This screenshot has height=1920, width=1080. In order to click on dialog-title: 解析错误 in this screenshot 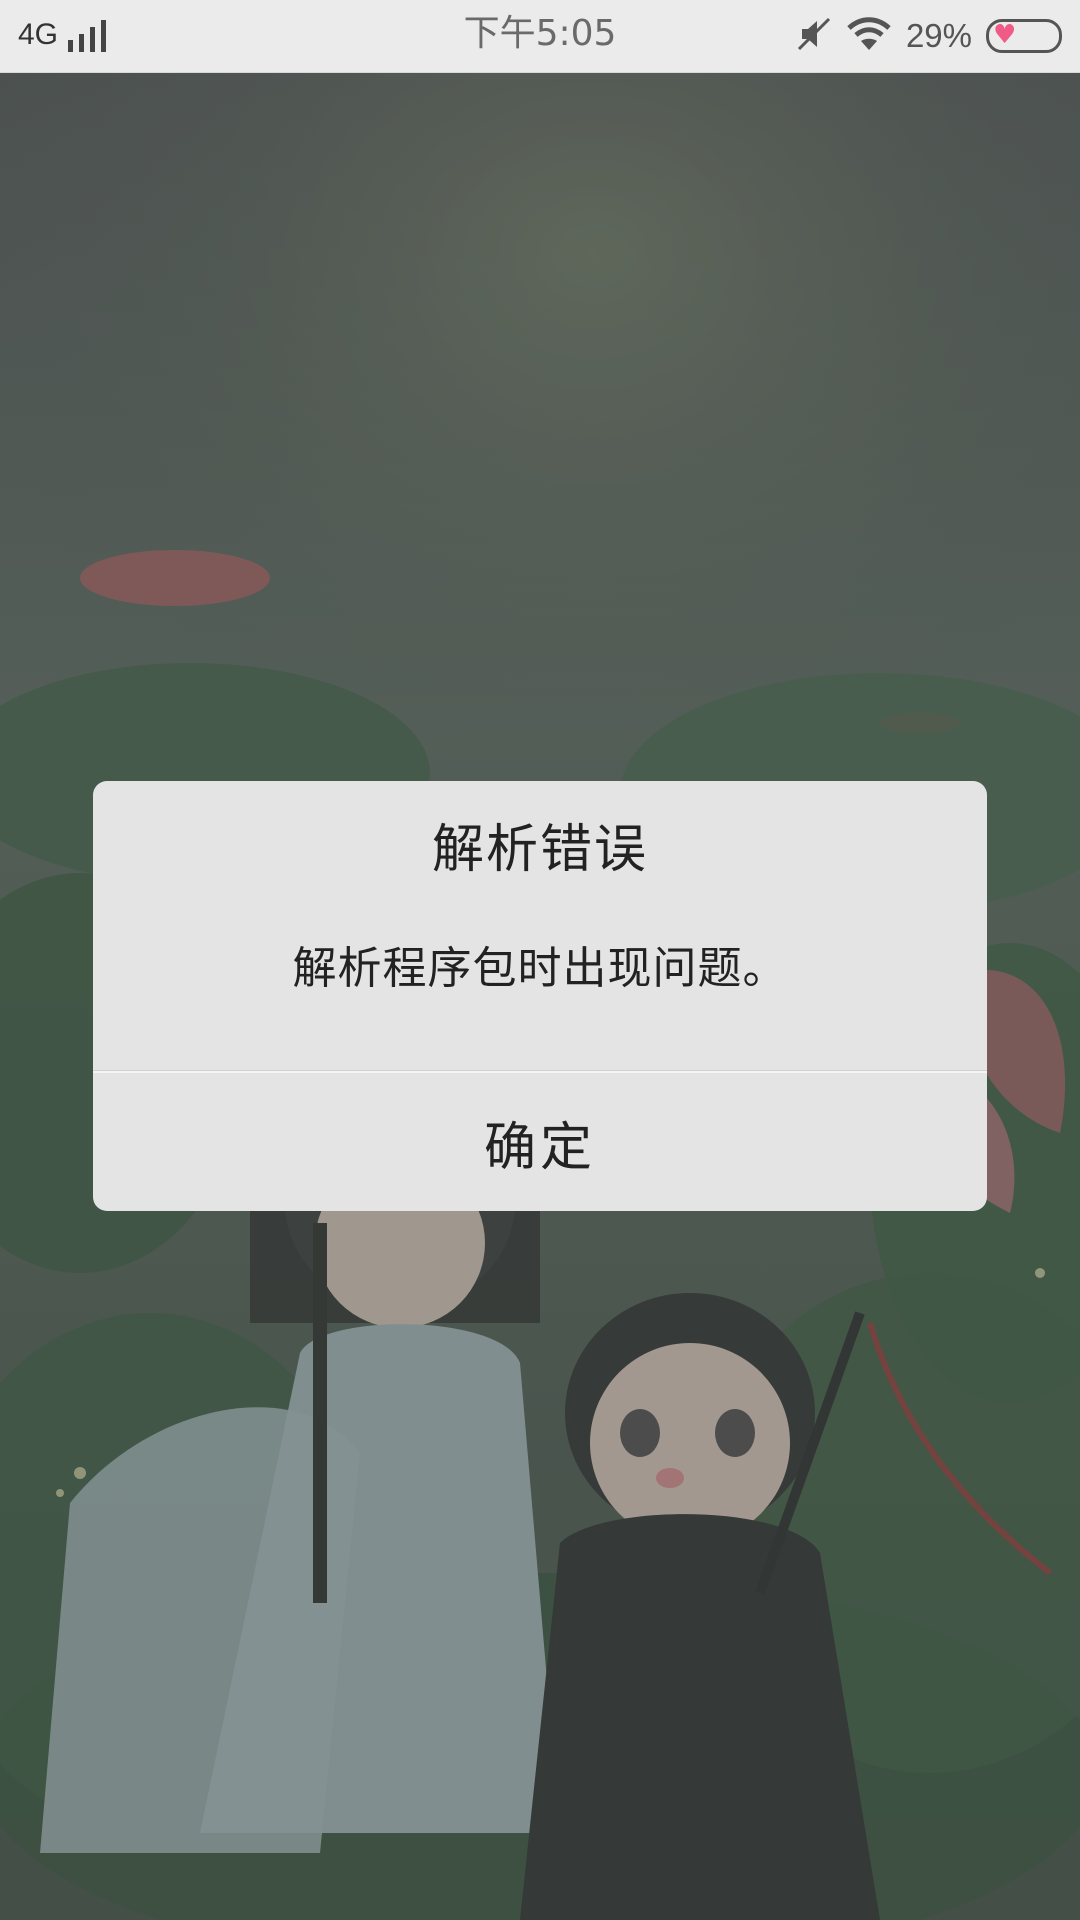, I will do `click(539, 850)`.